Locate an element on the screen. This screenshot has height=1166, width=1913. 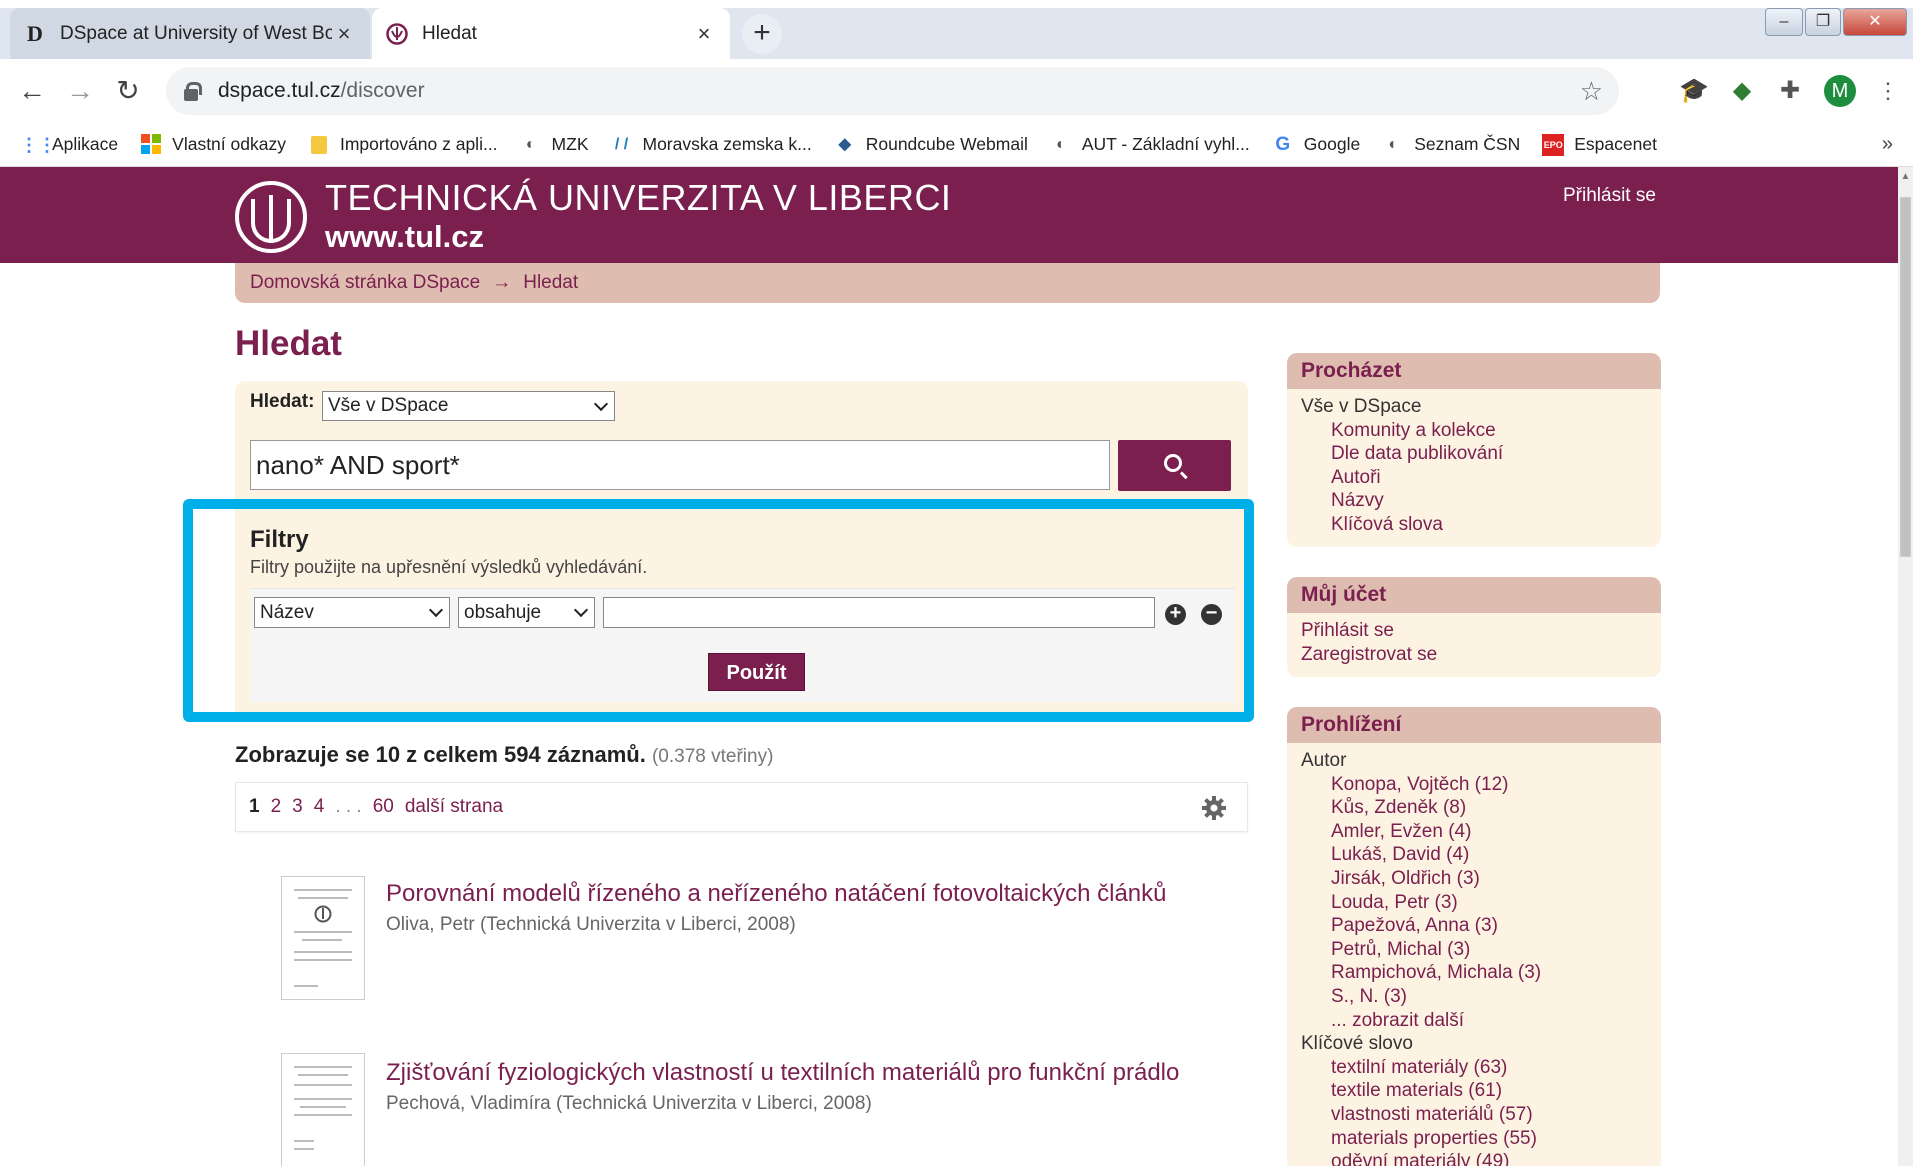
facet-author-link: Lukáš, David (4) is located at coordinates (1474, 855).